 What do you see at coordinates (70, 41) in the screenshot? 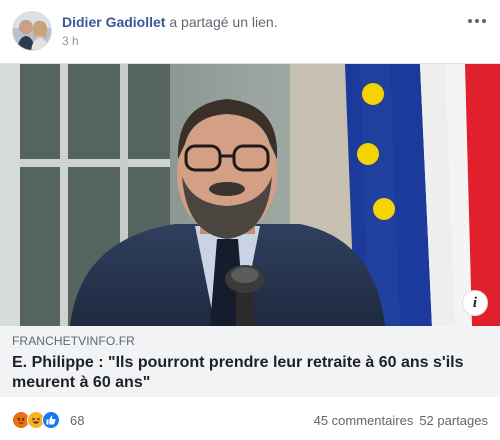
I see `post-timestamp: 3 h` at bounding box center [70, 41].